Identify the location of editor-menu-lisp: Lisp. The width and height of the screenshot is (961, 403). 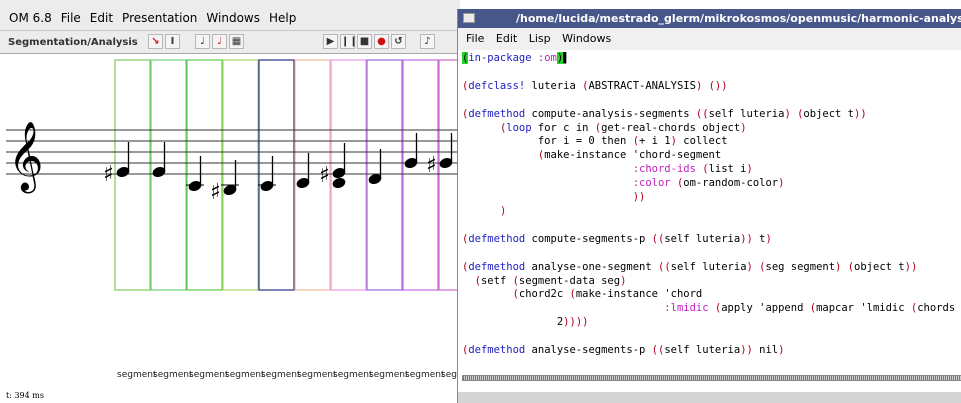
(540, 38).